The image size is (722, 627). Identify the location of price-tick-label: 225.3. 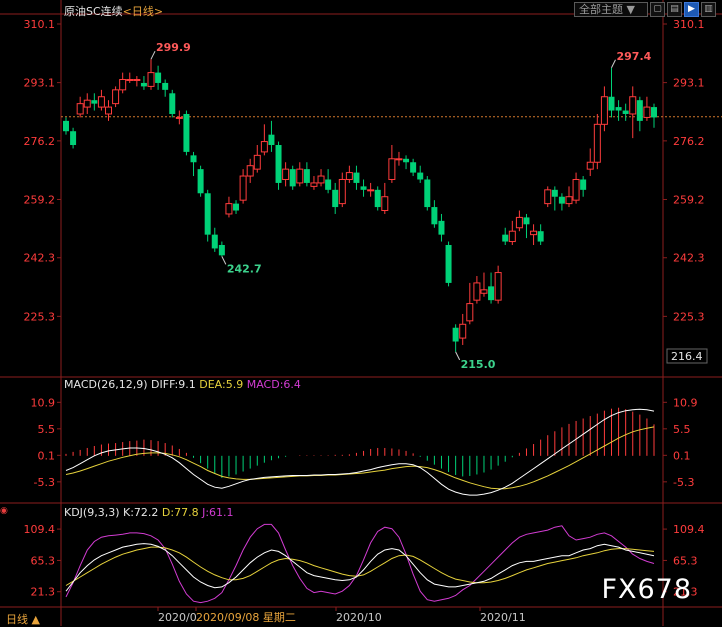
(40, 316).